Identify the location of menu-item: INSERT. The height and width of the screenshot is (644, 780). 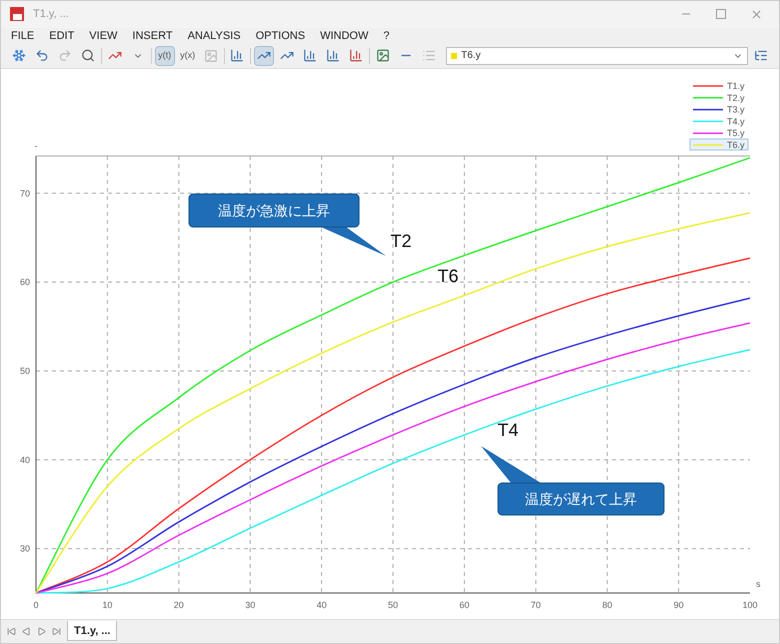
(152, 36).